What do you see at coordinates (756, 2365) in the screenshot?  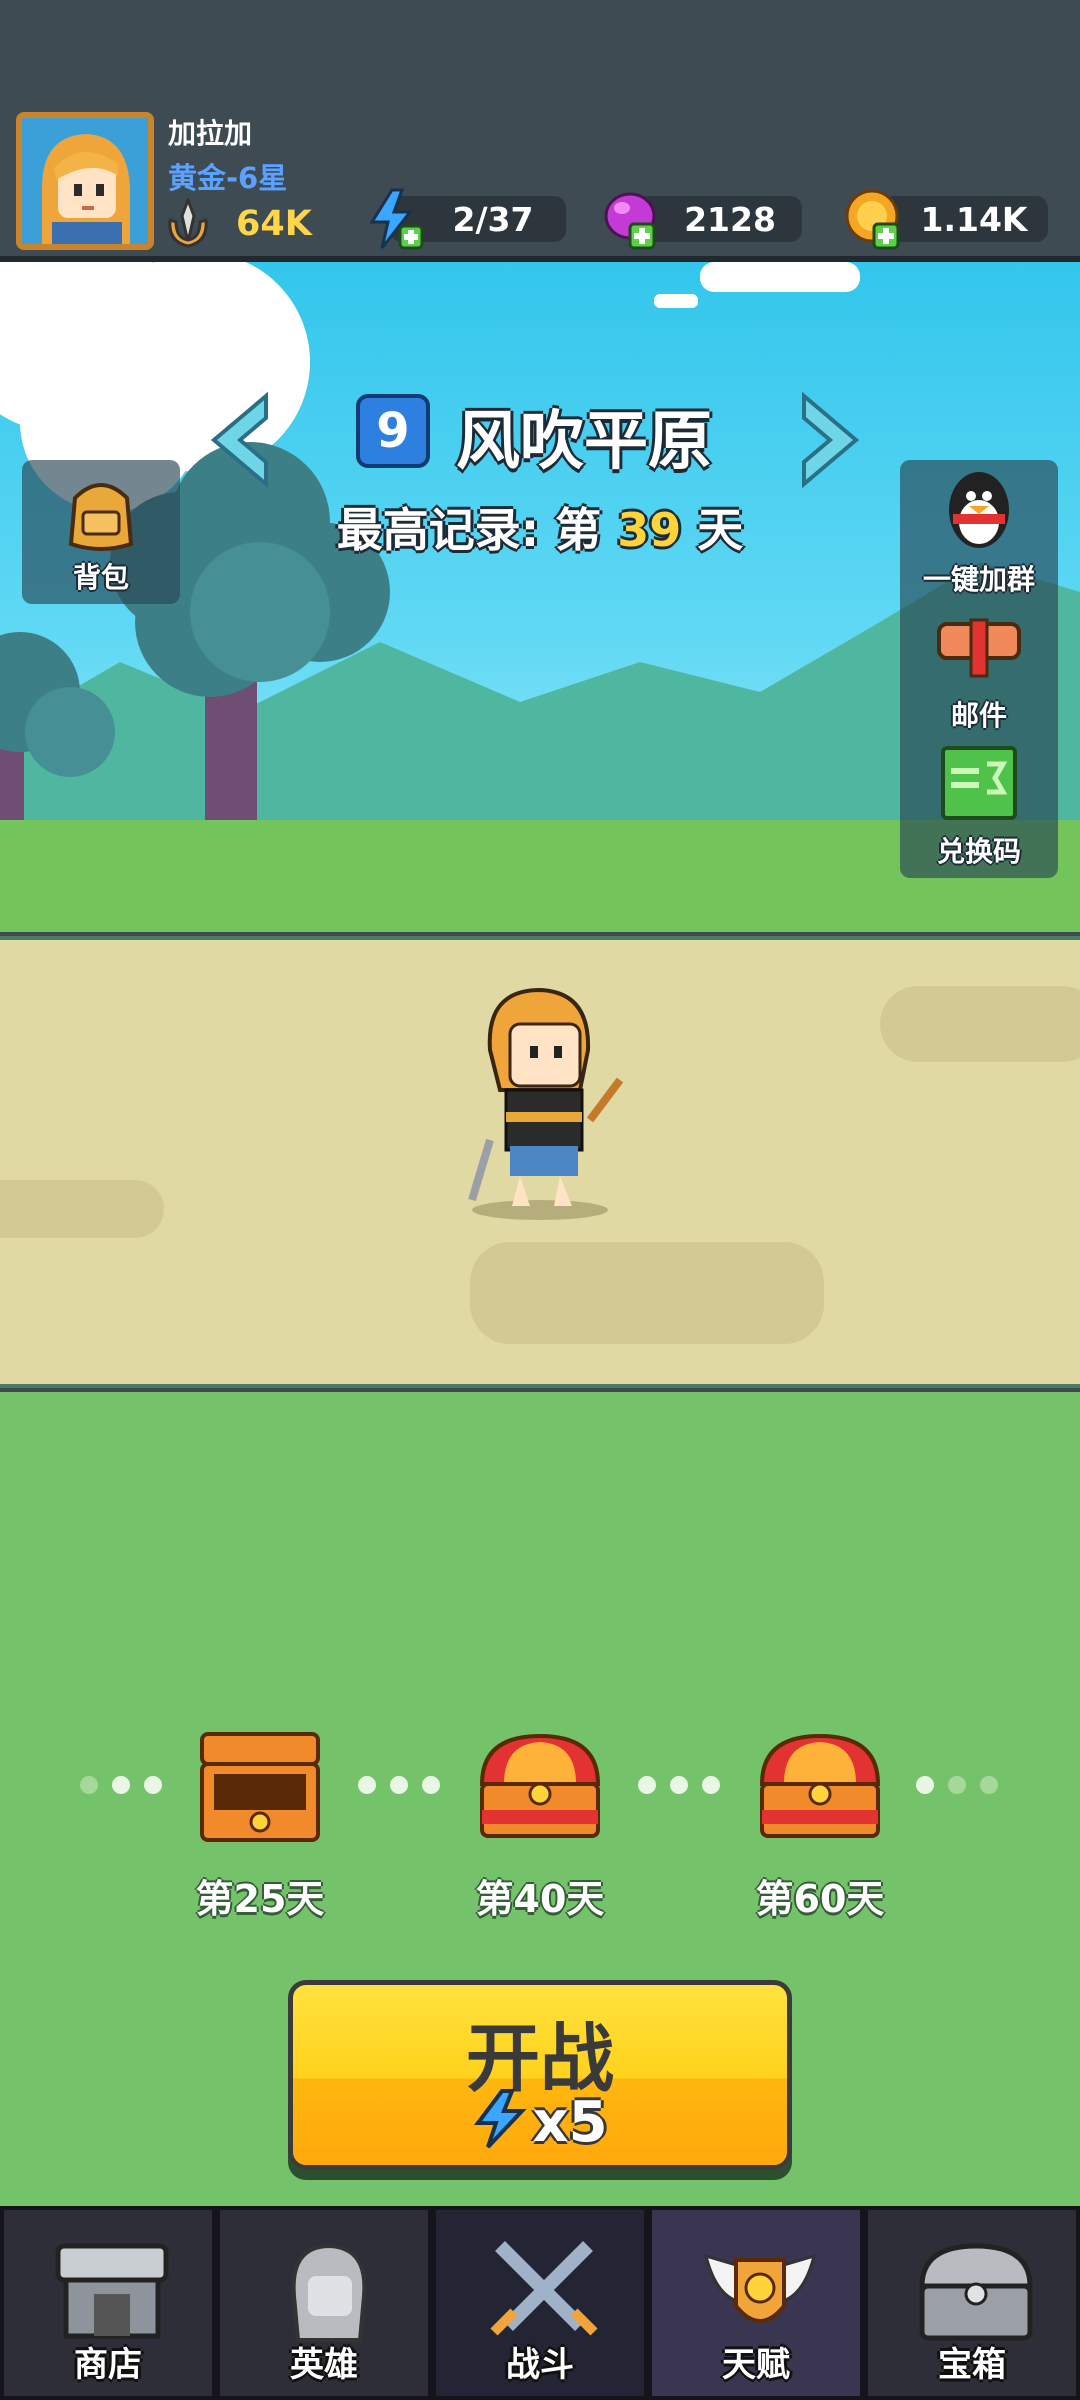 I see `tab-talent-label: 天赋` at bounding box center [756, 2365].